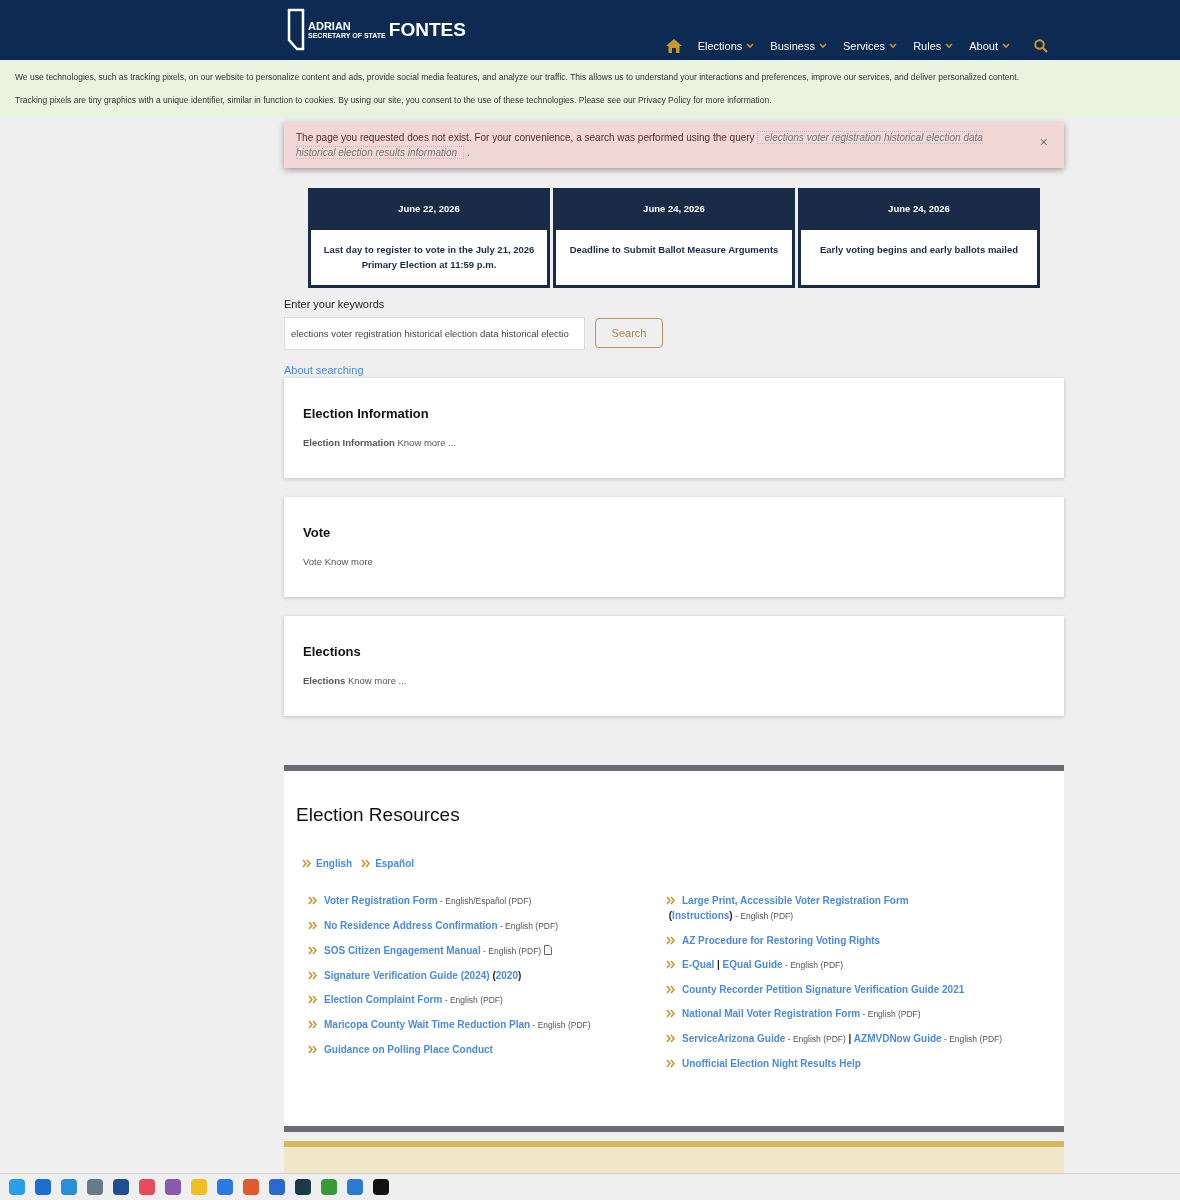 The image size is (1180, 1200). Describe the element at coordinates (752, 964) in the screenshot. I see `resource-link: EQual Guide` at that location.